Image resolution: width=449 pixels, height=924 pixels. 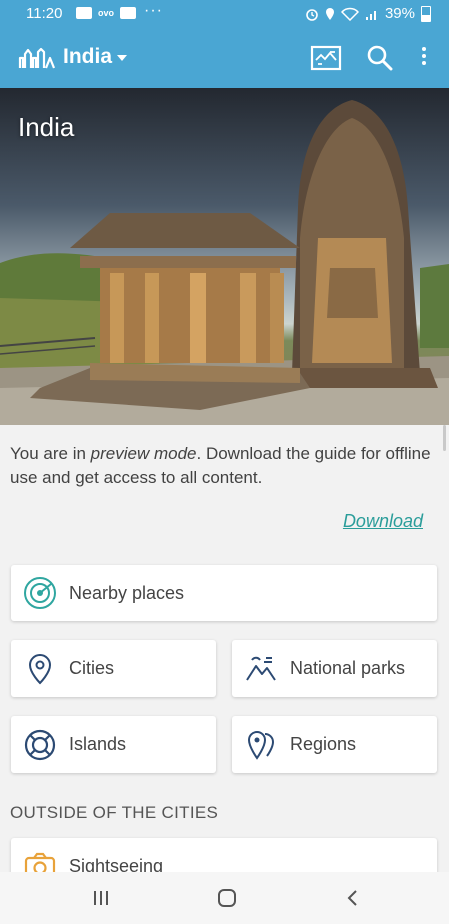 I want to click on skyline-logo-icon, so click(x=37, y=58).